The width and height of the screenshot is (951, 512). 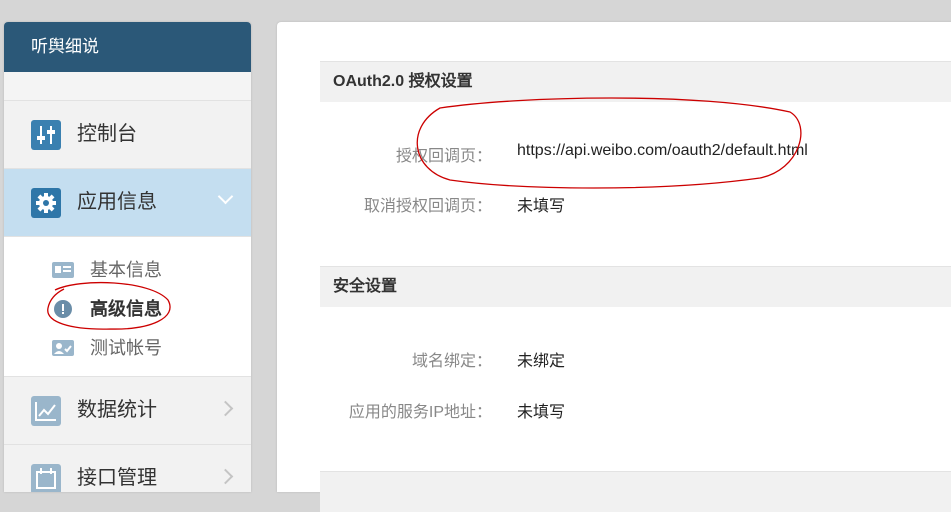 I want to click on nav-item-dashboard: 控制台, so click(x=127, y=135).